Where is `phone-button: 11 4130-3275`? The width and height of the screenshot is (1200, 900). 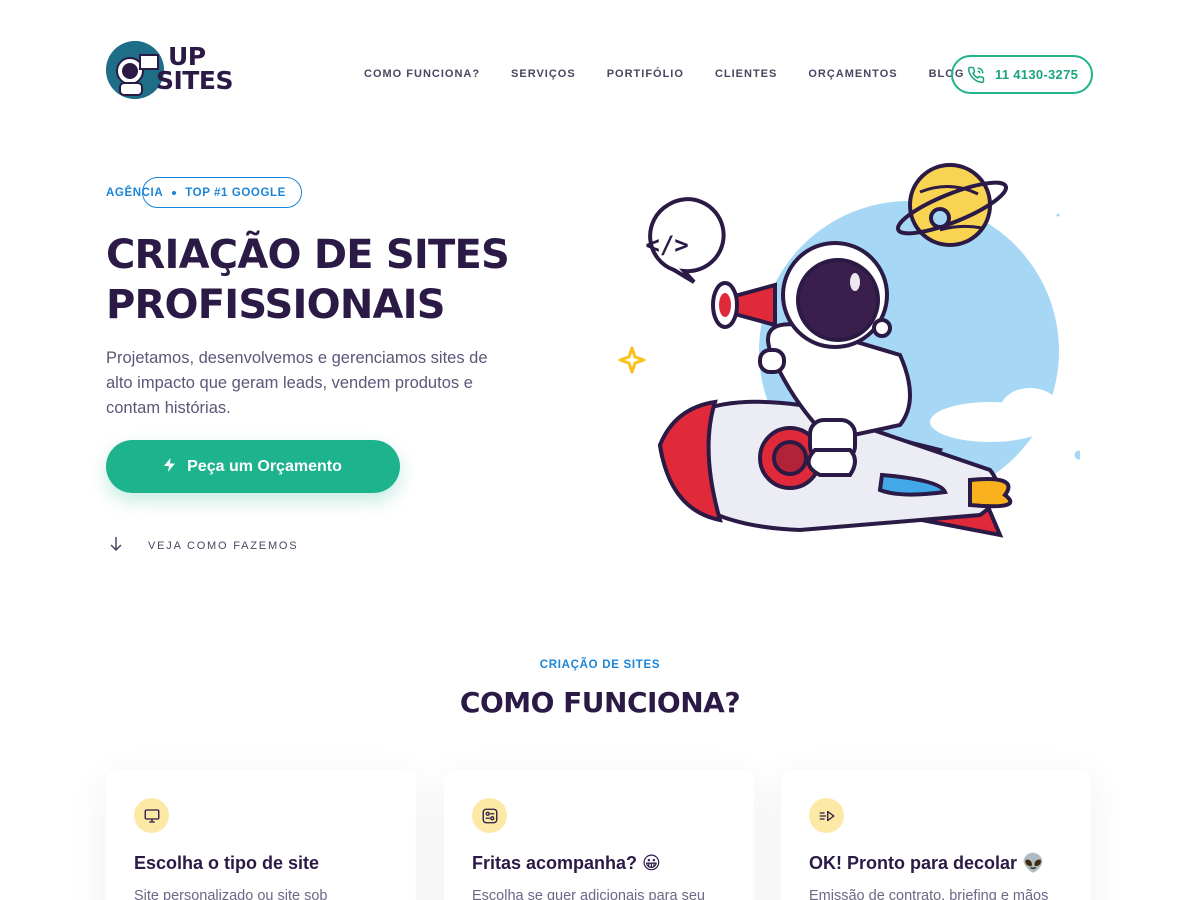
phone-button: 11 4130-3275 is located at coordinates (1022, 74).